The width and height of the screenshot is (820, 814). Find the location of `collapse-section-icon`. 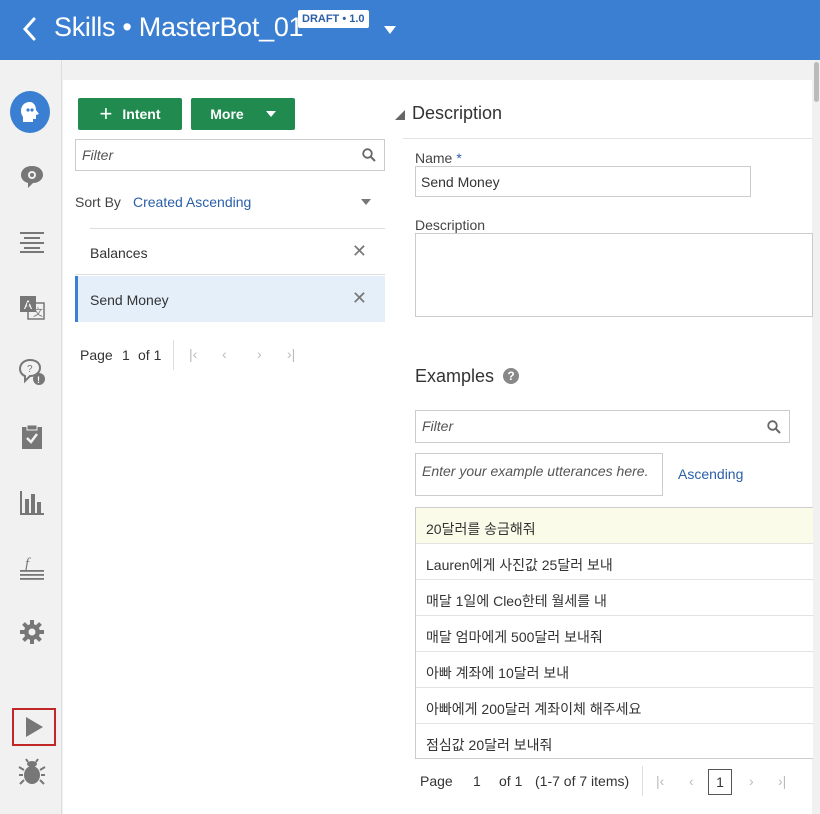

collapse-section-icon is located at coordinates (400, 115).